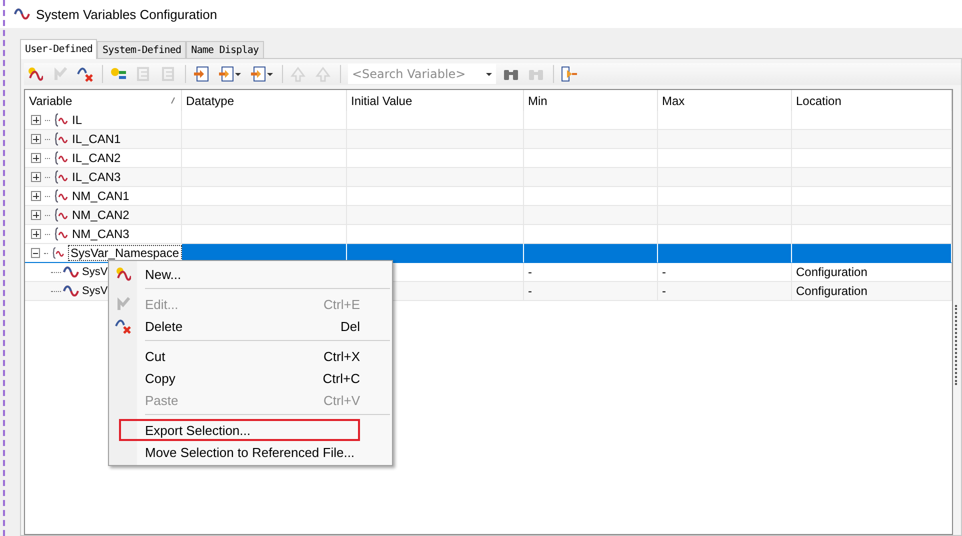 This screenshot has width=962, height=536. What do you see at coordinates (298, 74) in the screenshot?
I see `up-arrow-icon` at bounding box center [298, 74].